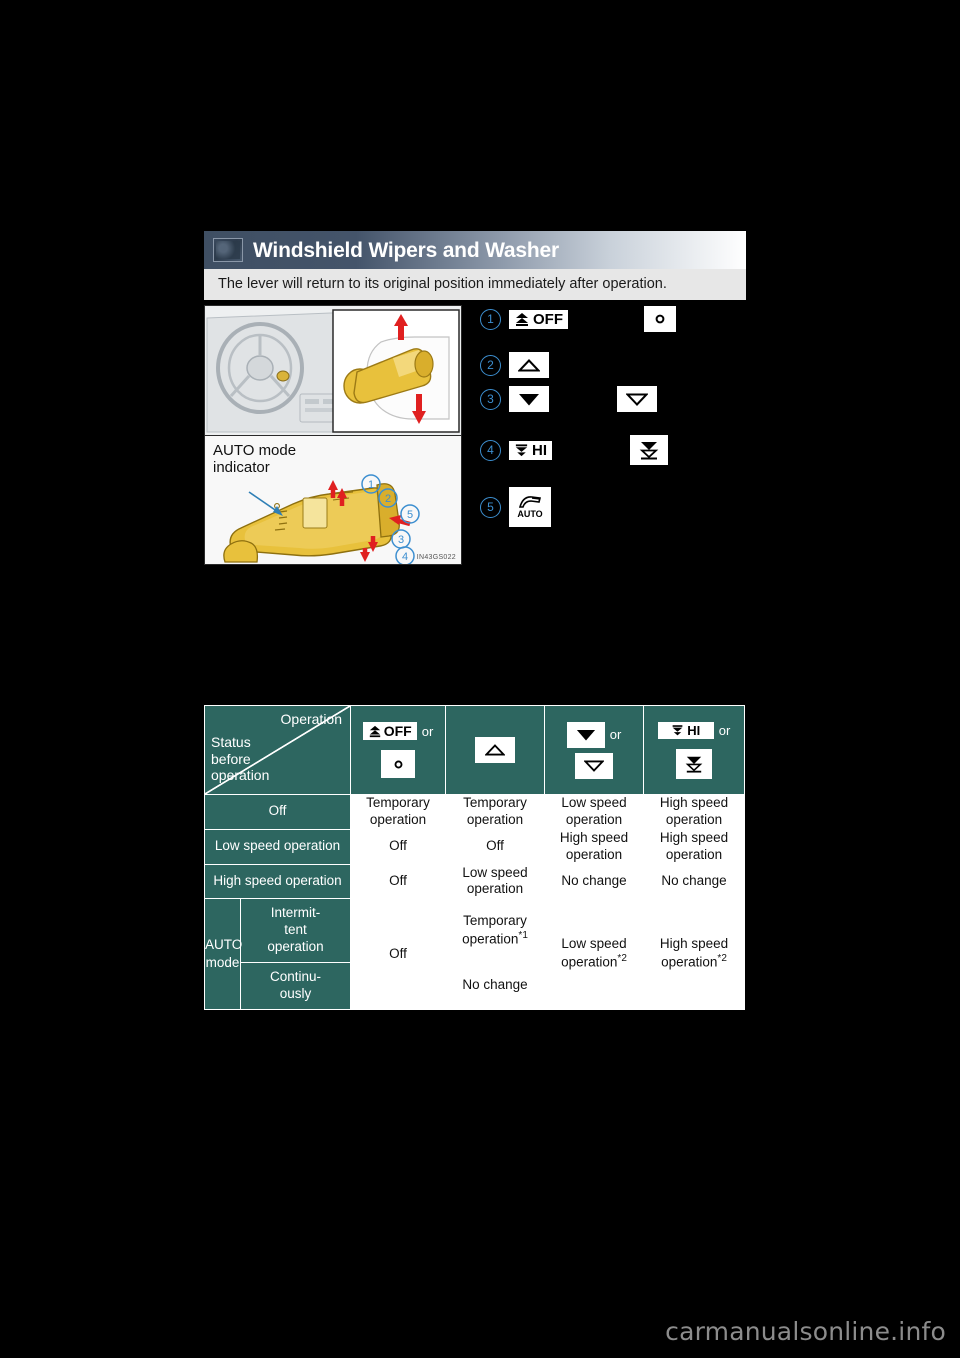  I want to click on callout-number-3: 3, so click(490, 399).